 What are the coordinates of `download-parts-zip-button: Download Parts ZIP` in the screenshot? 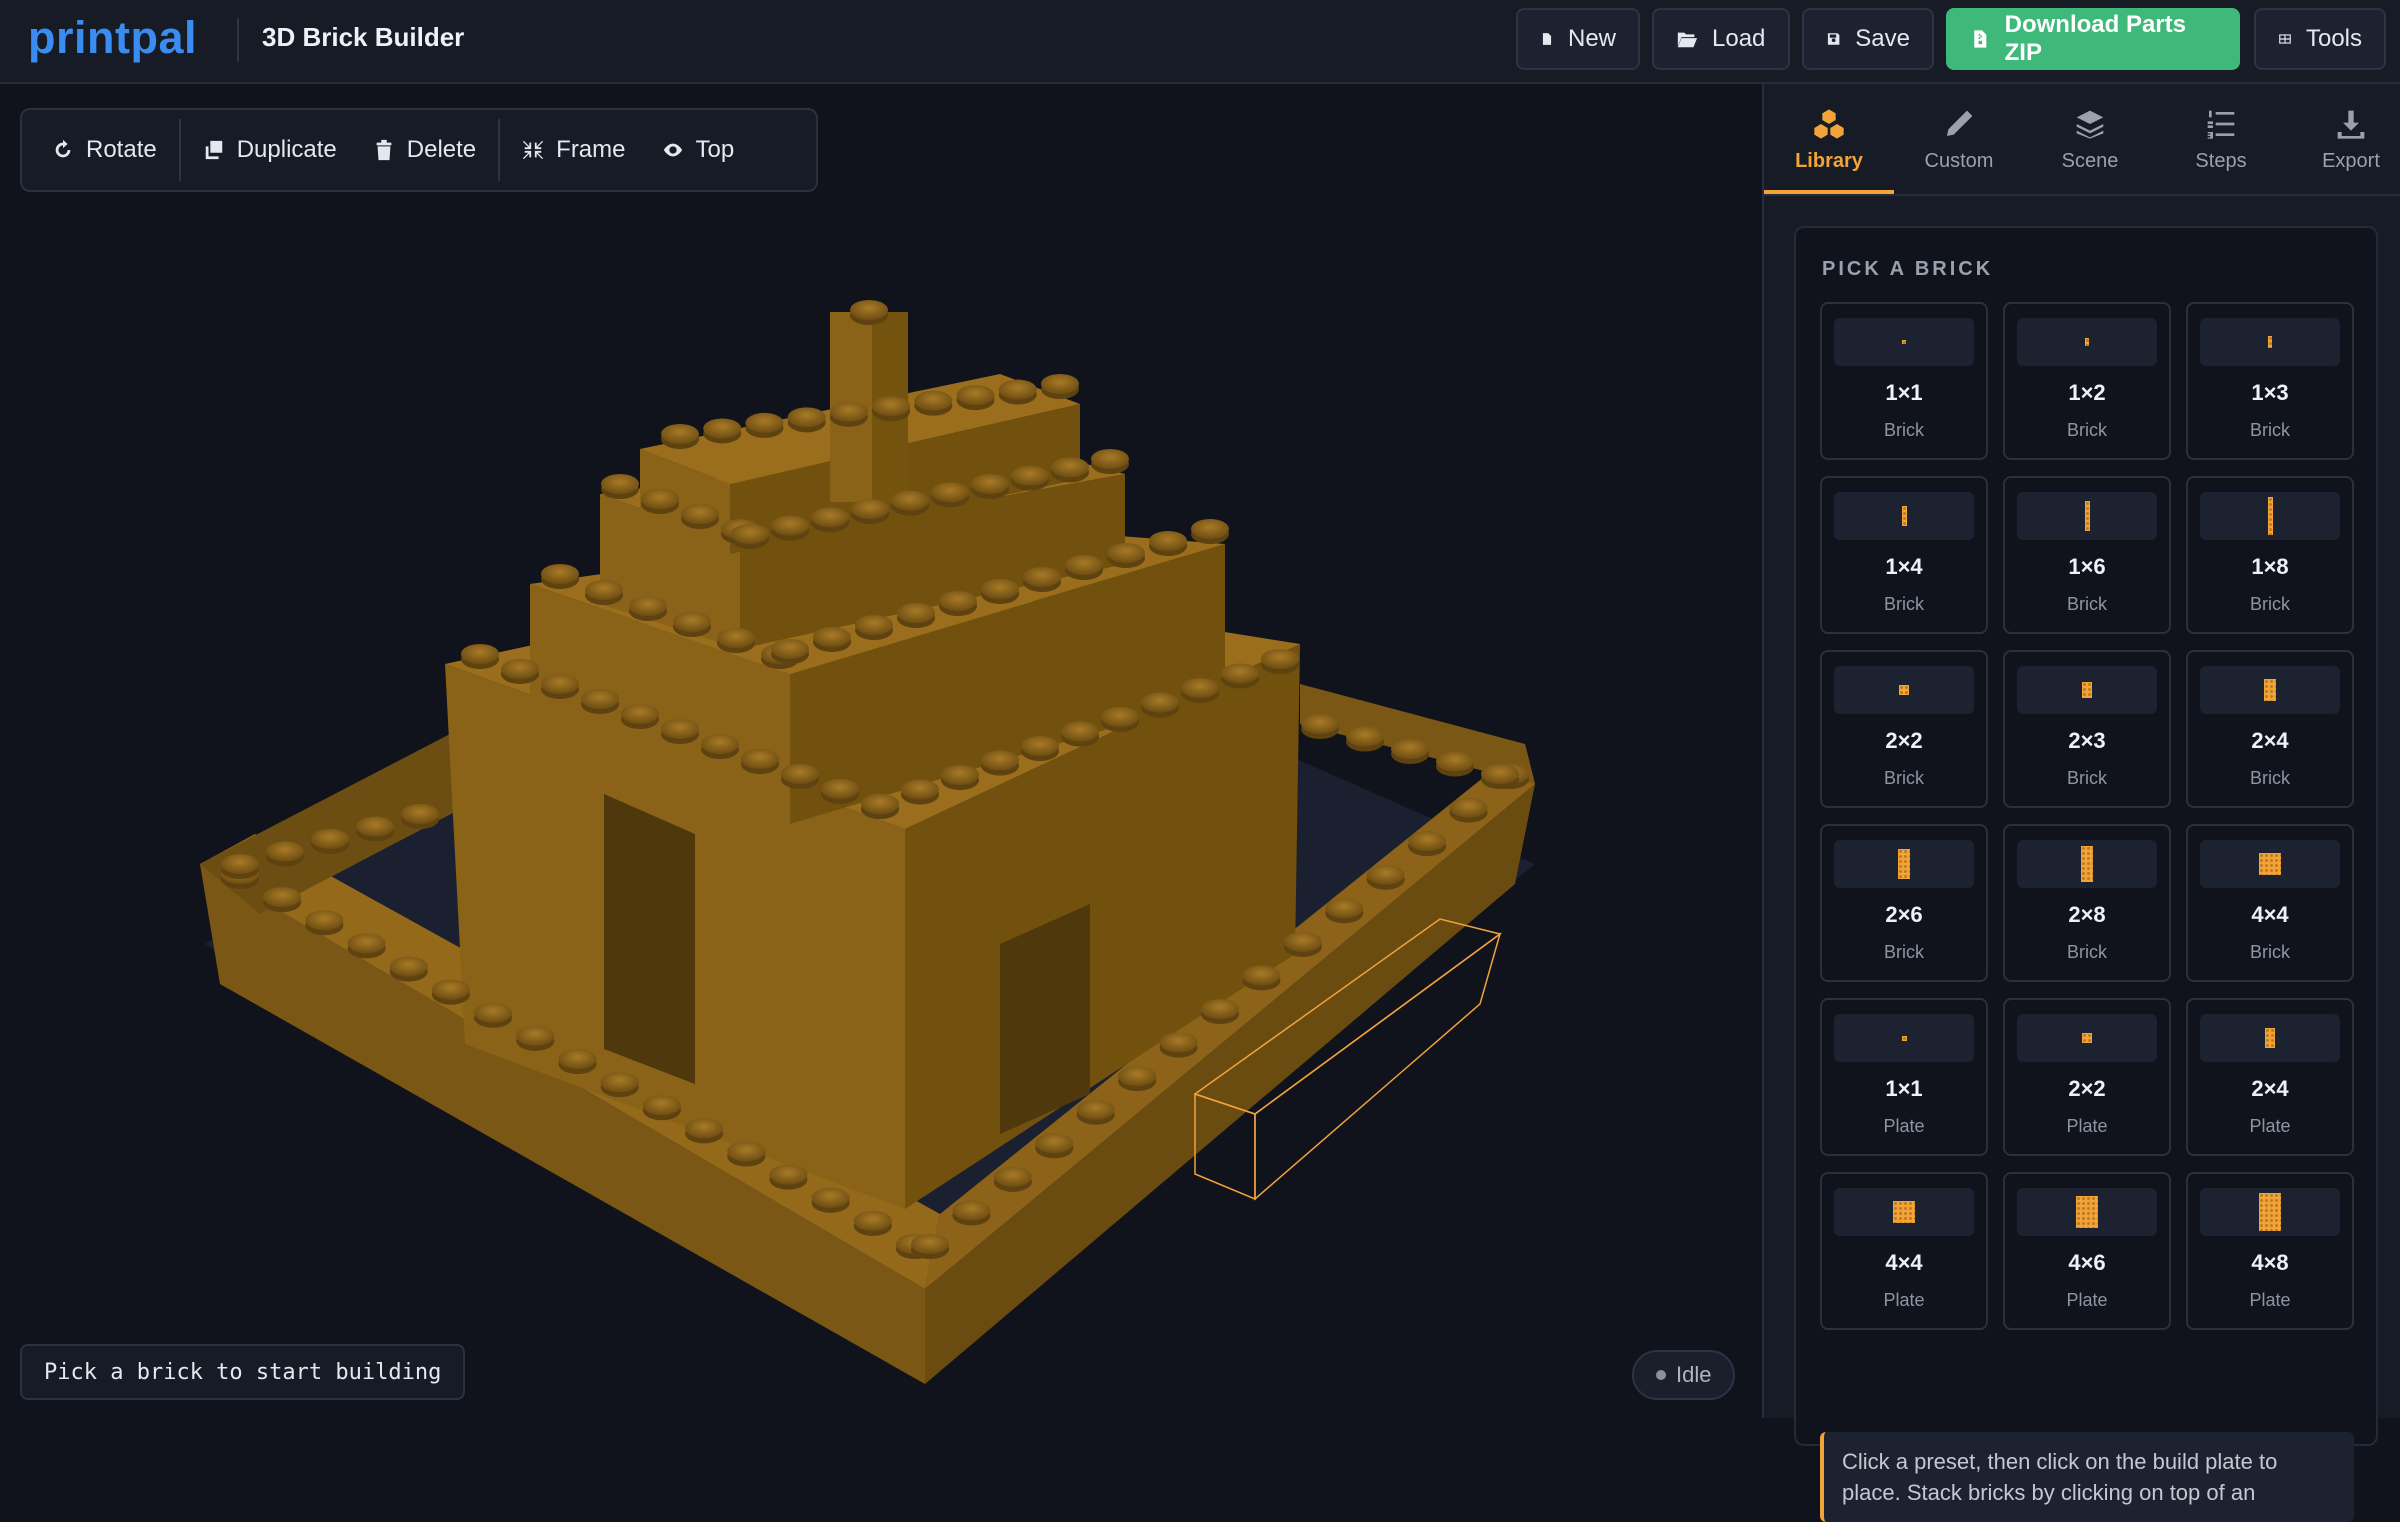 It's located at (2093, 39).